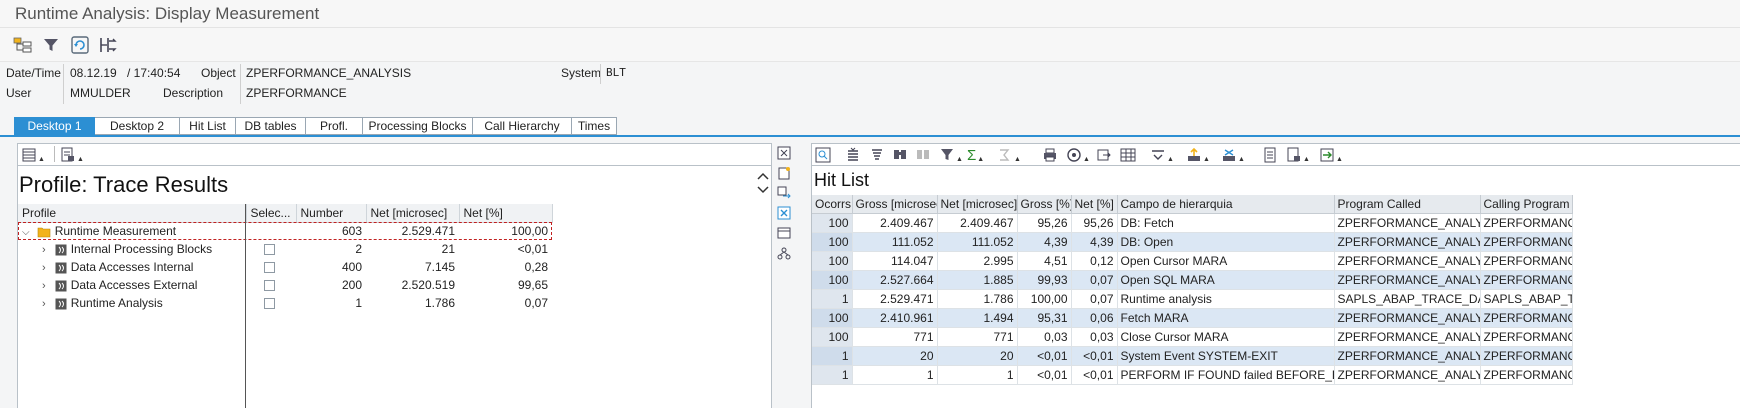 The image size is (1740, 408). I want to click on find-icon, so click(900, 155).